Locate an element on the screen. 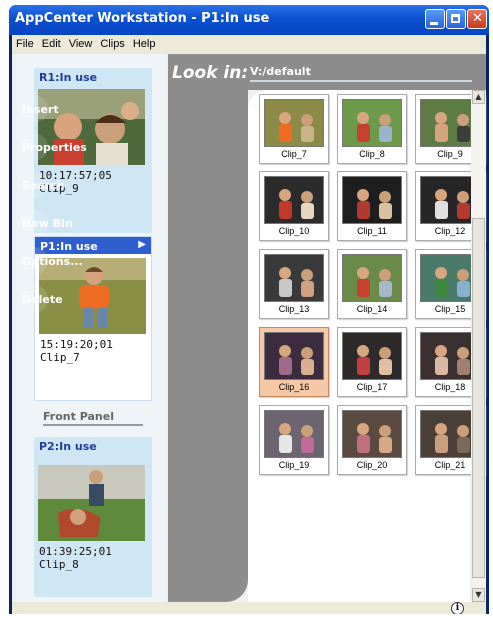 This screenshot has height=619, width=493. new-bin-button: New Bin is located at coordinates (46, 223).